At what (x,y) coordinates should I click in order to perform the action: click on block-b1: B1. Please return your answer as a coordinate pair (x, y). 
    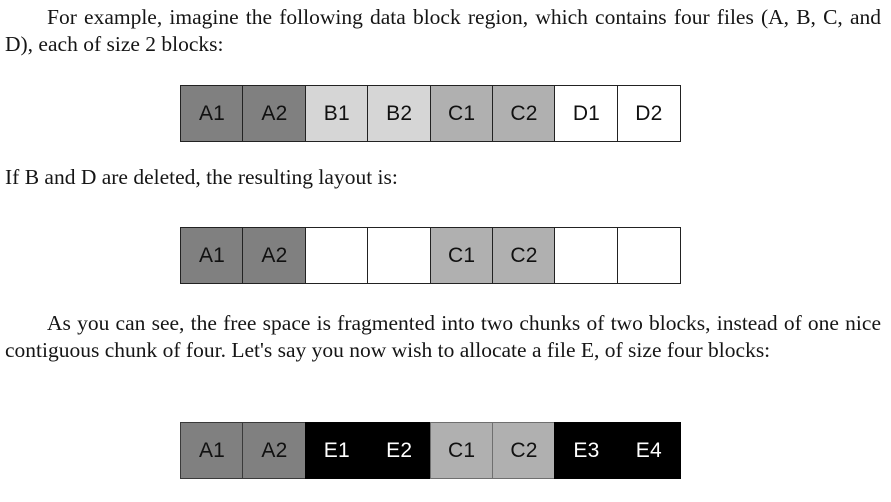
    Looking at the image, I should click on (336, 113).